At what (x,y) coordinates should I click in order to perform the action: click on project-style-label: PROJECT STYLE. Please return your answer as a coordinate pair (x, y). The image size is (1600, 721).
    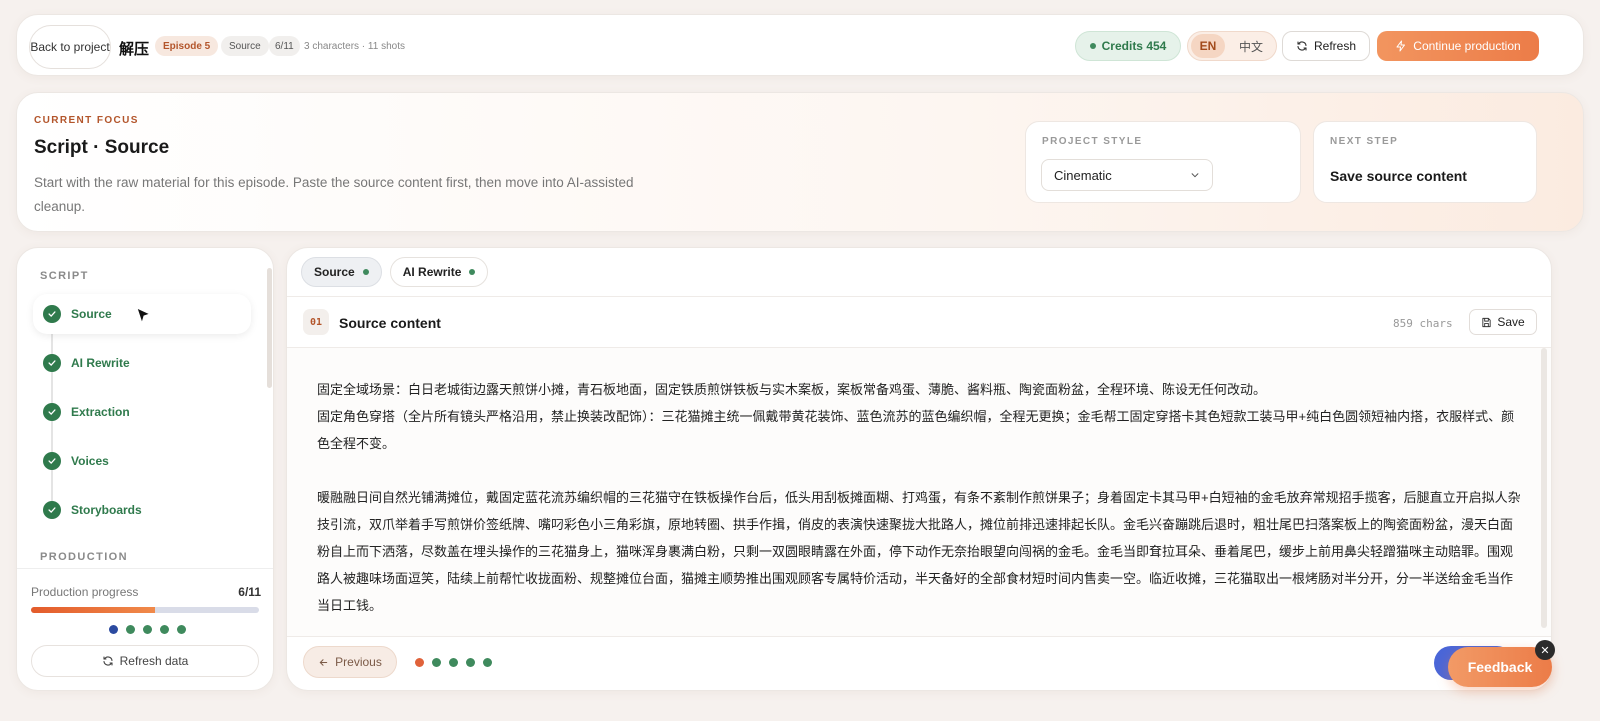
    Looking at the image, I should click on (1092, 141).